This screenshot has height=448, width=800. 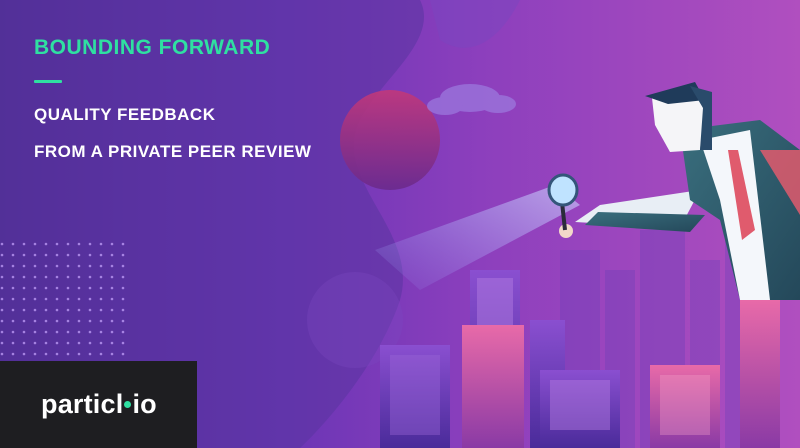 What do you see at coordinates (144, 404) in the screenshot?
I see `logo-wordmark-part2: io` at bounding box center [144, 404].